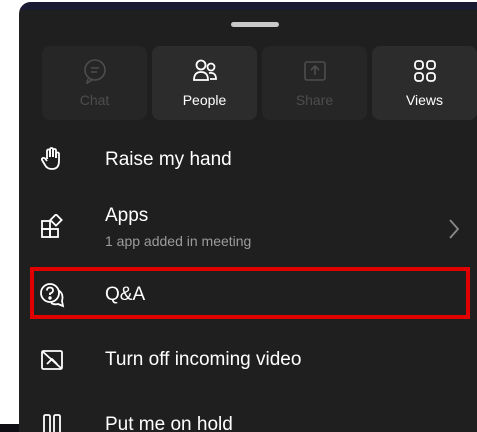 The width and height of the screenshot is (477, 432). I want to click on people-tile-label: People, so click(204, 100).